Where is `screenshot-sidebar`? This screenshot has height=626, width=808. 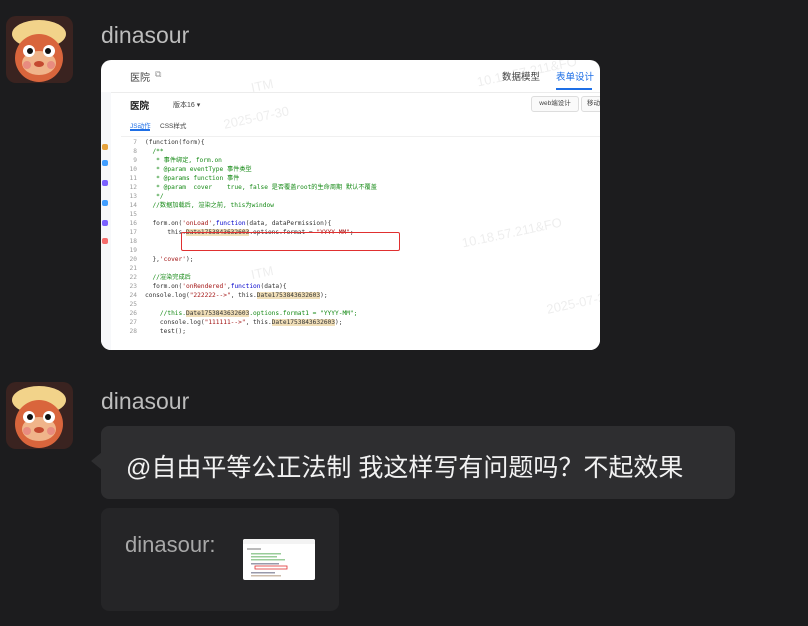
screenshot-sidebar is located at coordinates (106, 221).